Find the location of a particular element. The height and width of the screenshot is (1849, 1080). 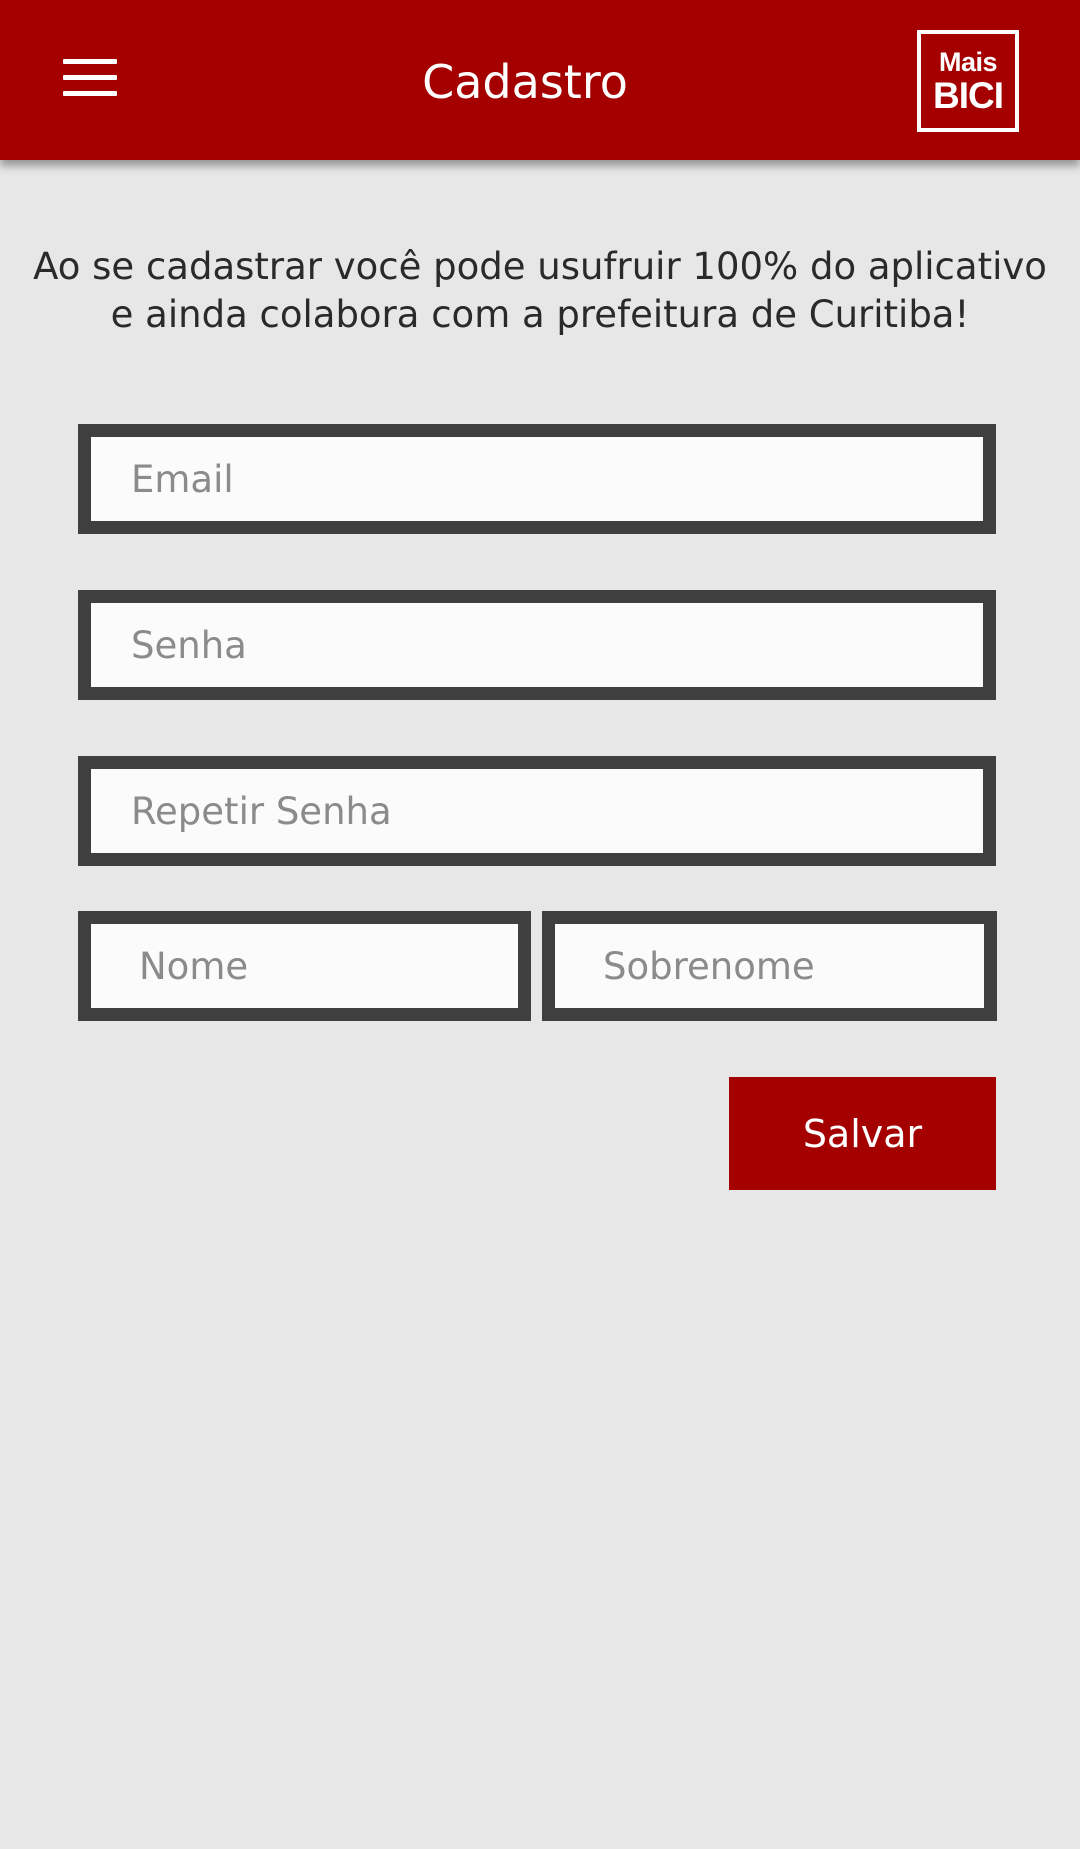

password-input is located at coordinates (537, 645).